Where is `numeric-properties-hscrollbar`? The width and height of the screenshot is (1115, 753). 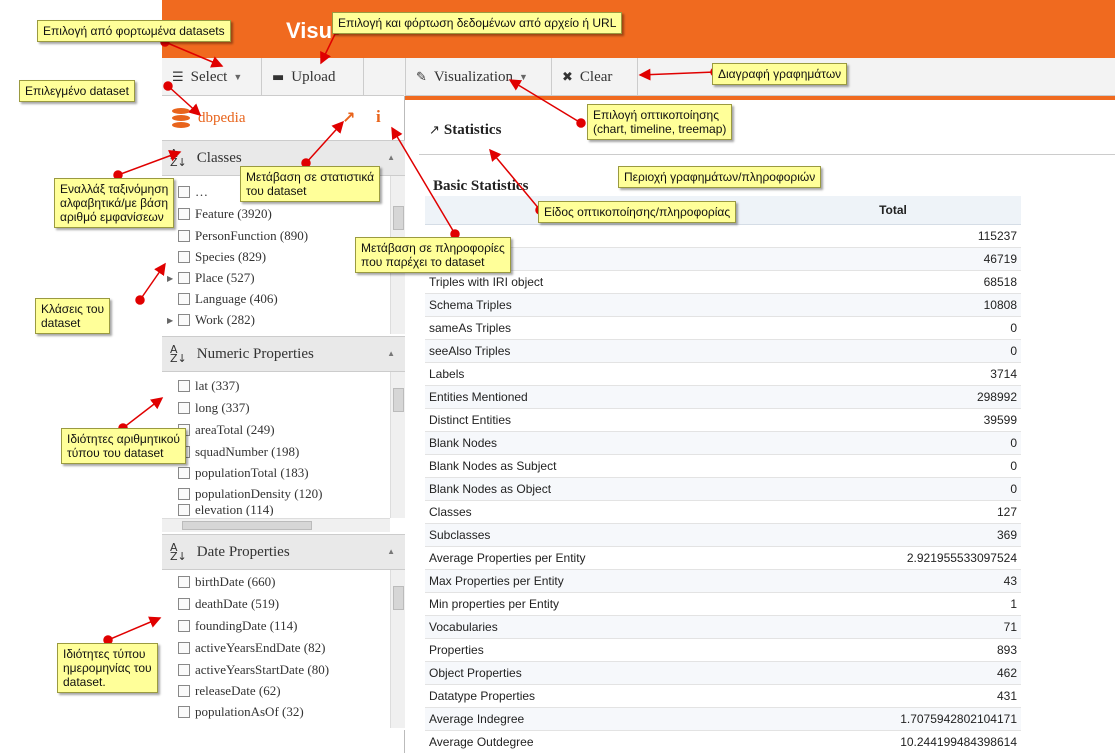
numeric-properties-hscrollbar is located at coordinates (276, 525).